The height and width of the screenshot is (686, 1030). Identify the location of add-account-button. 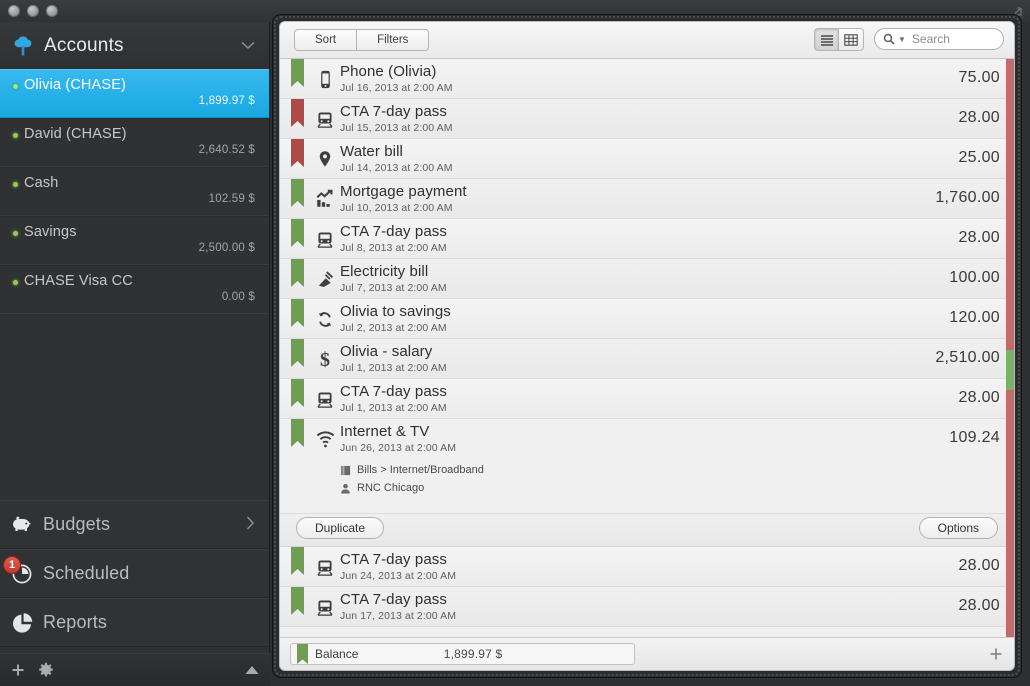
(18, 670).